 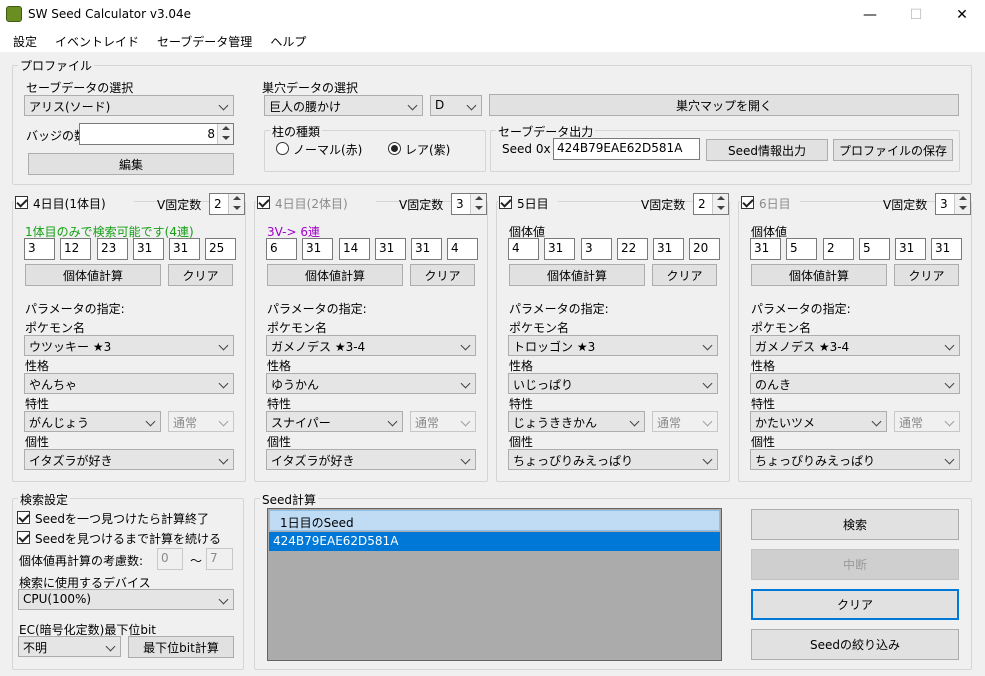 What do you see at coordinates (724, 105) in the screenshot?
I see `open-den-map-button: 巣穴マップを開く` at bounding box center [724, 105].